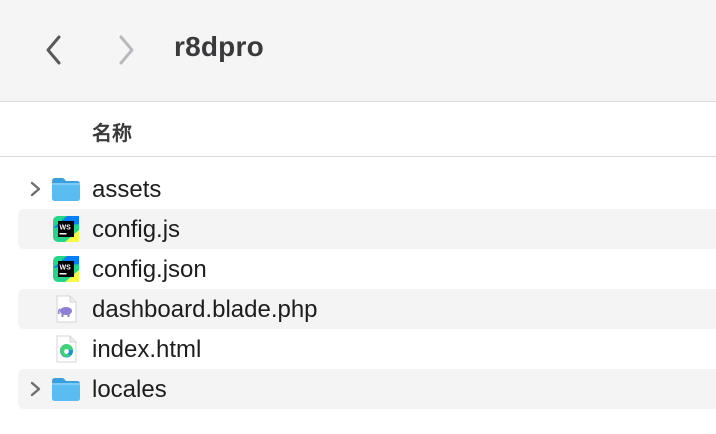 Image resolution: width=716 pixels, height=434 pixels. I want to click on chevron-right-icon, so click(126, 50).